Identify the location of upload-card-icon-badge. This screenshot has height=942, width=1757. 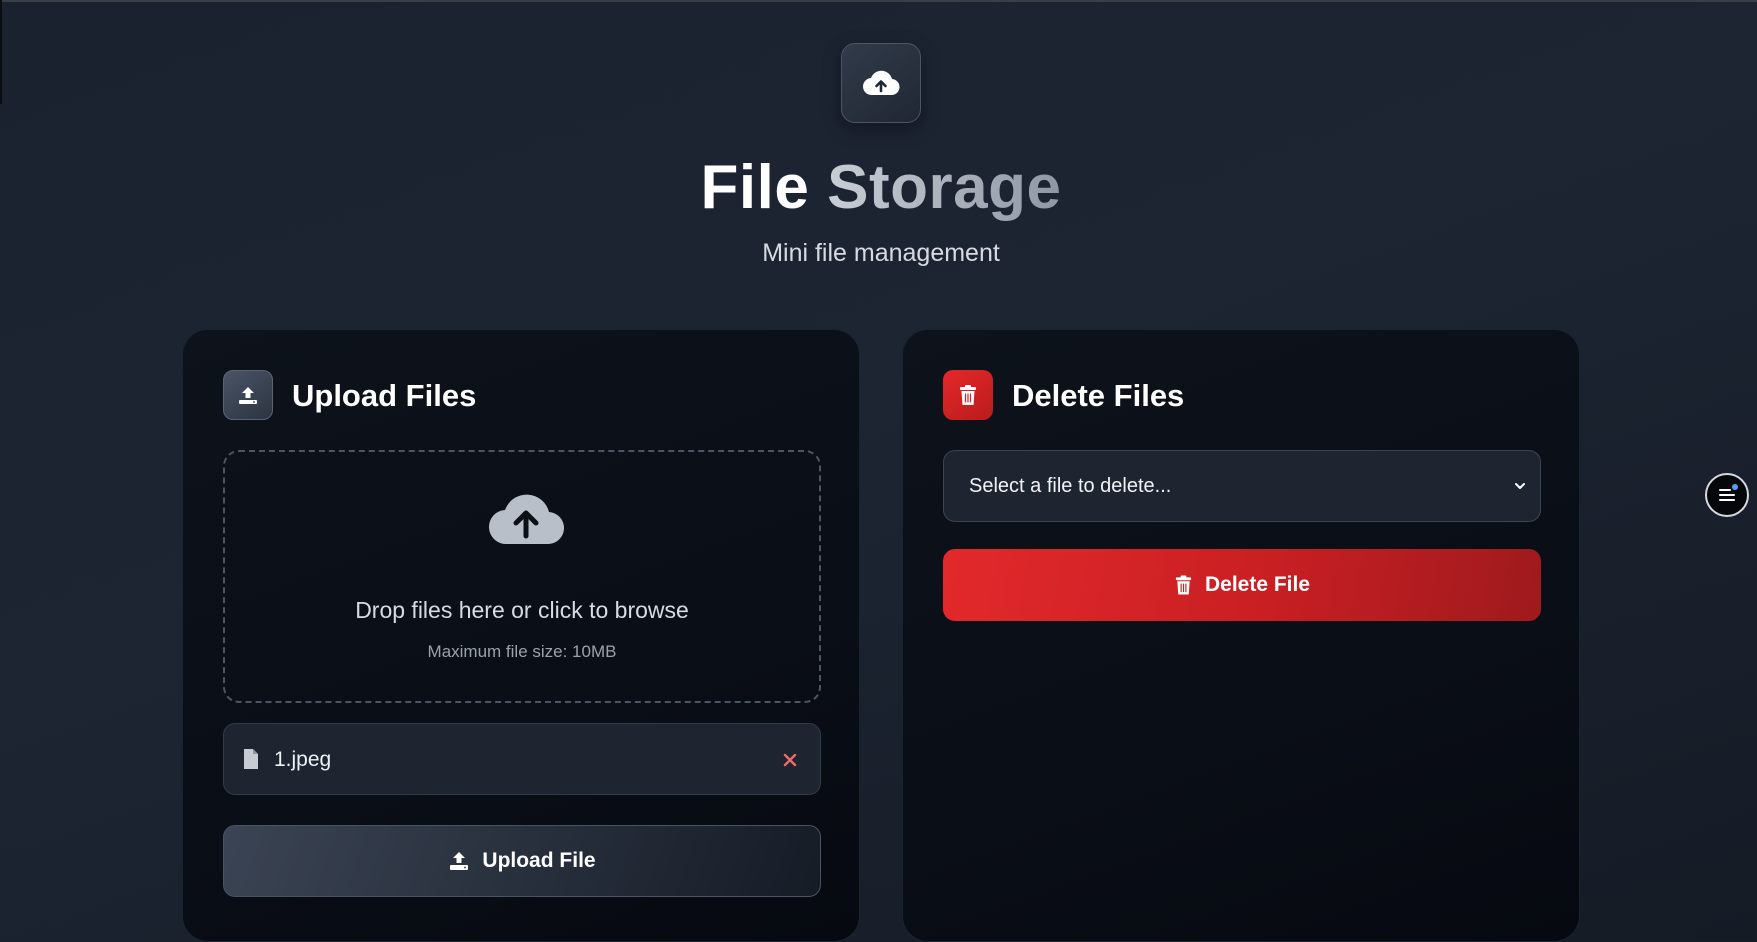
(248, 395).